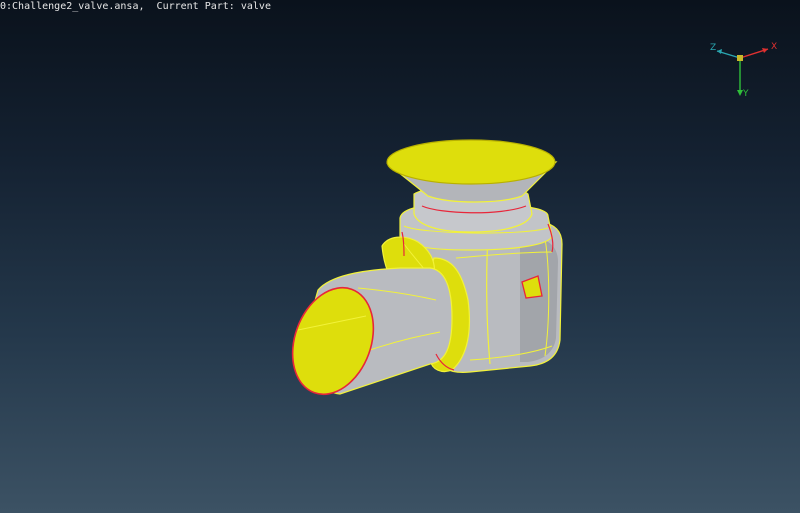 The image size is (800, 513). Describe the element at coordinates (539, 299) in the screenshot. I see `valve-body-shade` at that location.